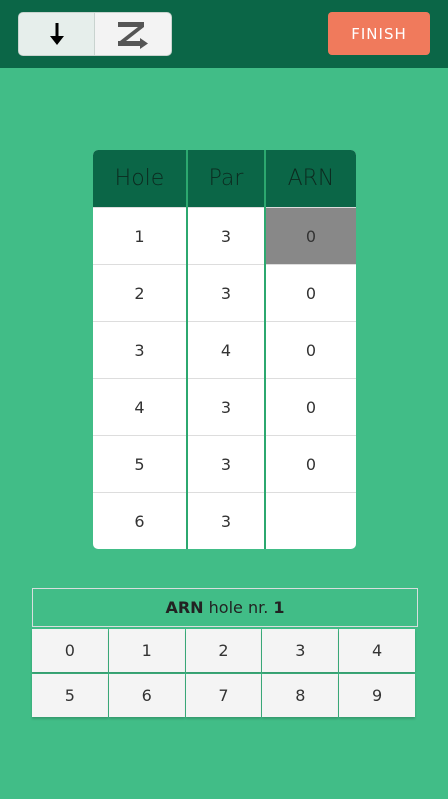 Image resolution: width=448 pixels, height=799 pixels. What do you see at coordinates (224, 34) in the screenshot?
I see `top-bar: FINISH` at bounding box center [224, 34].